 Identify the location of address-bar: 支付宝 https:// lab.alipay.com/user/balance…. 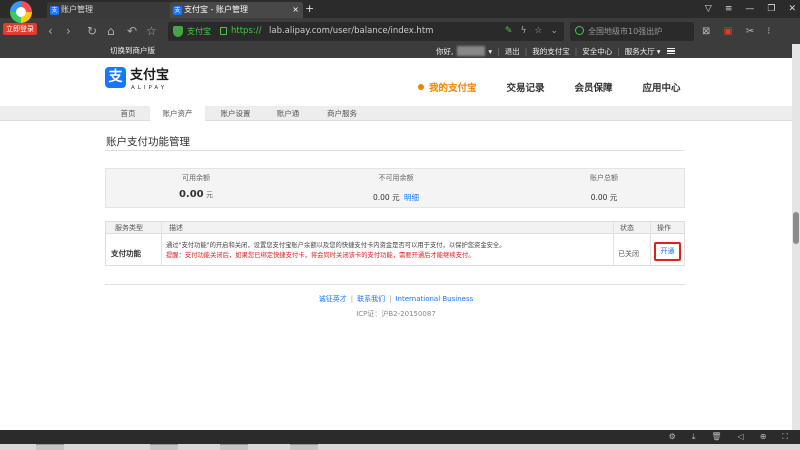
(366, 31).